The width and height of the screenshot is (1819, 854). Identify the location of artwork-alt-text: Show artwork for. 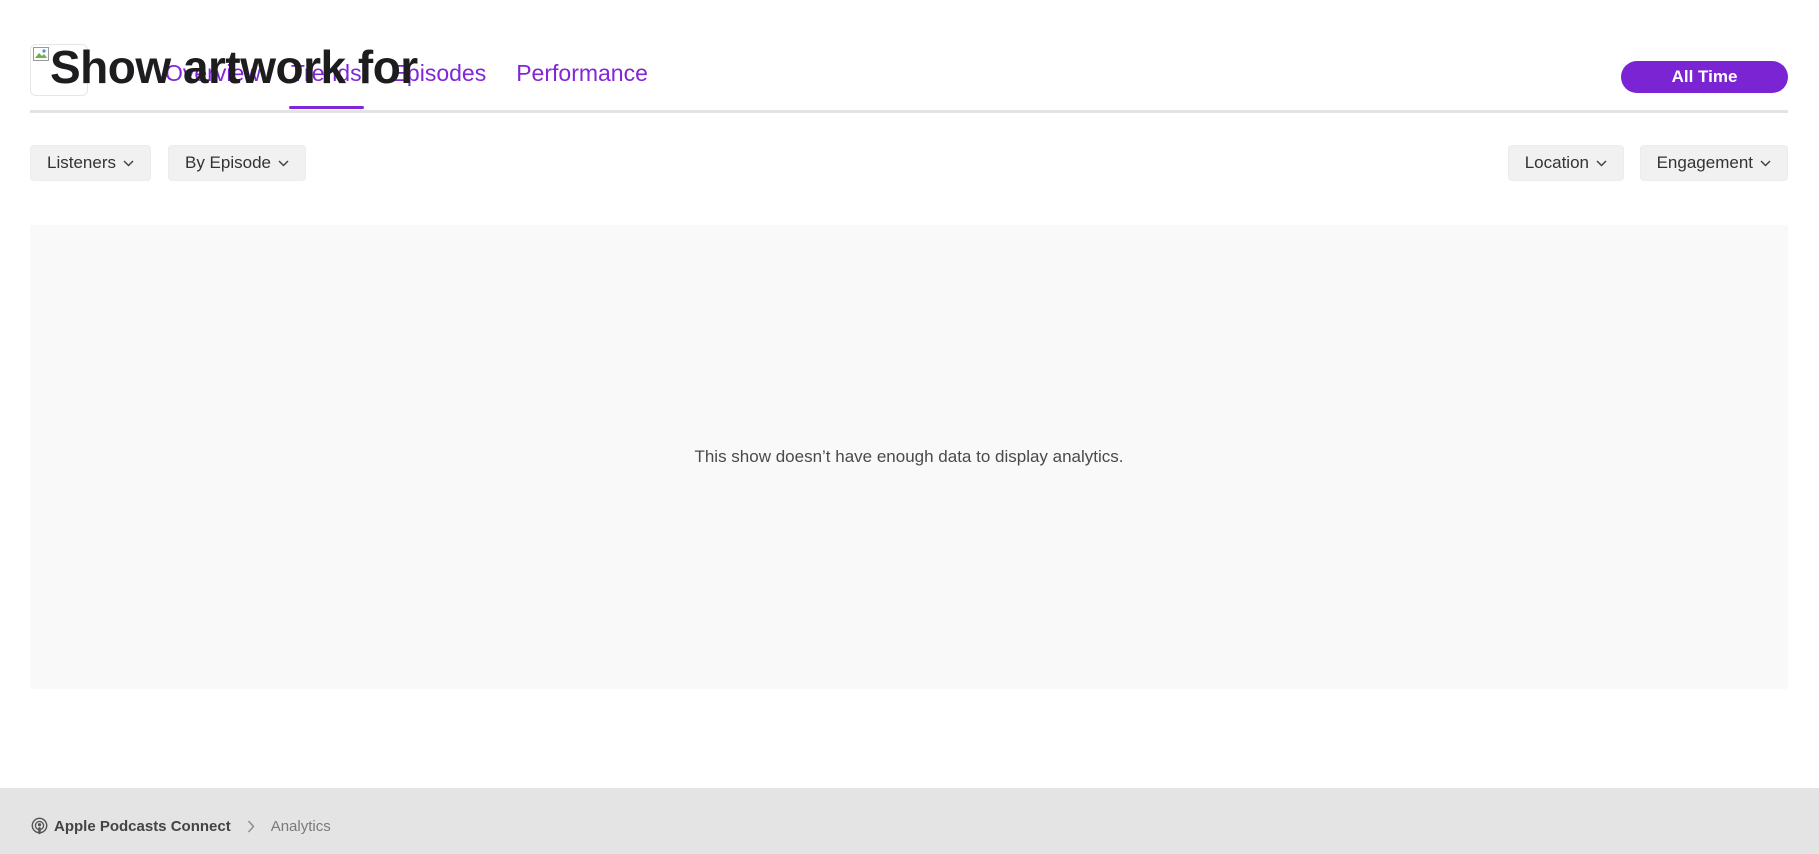
(234, 67).